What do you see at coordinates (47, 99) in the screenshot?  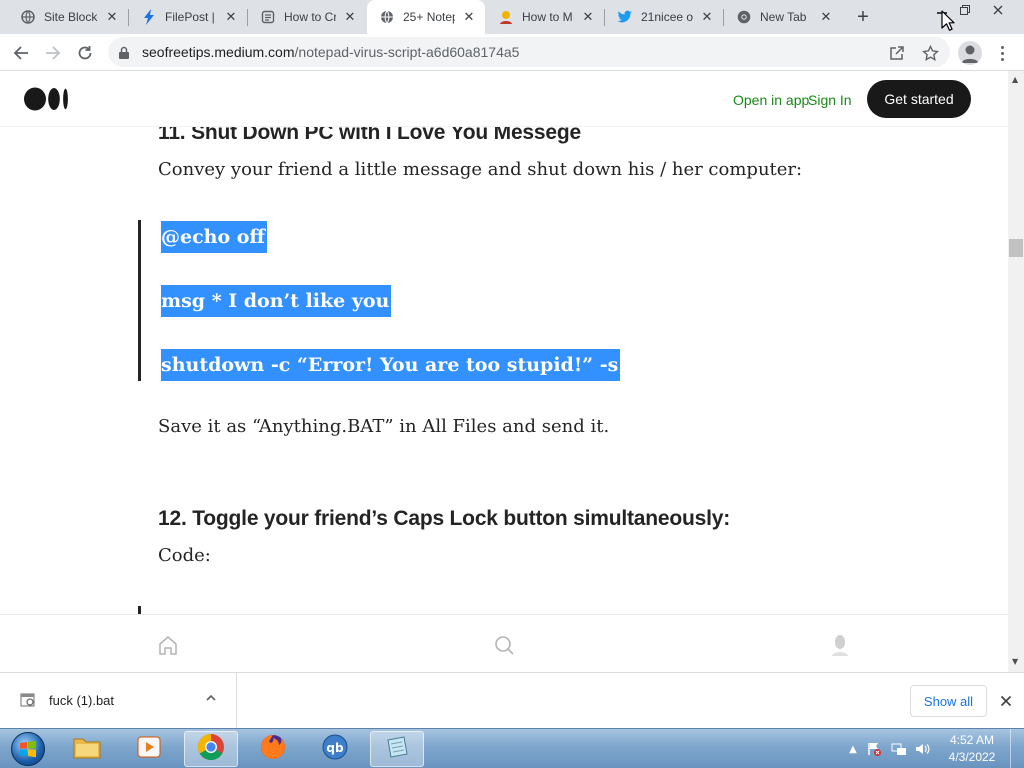 I see `medium-logo` at bounding box center [47, 99].